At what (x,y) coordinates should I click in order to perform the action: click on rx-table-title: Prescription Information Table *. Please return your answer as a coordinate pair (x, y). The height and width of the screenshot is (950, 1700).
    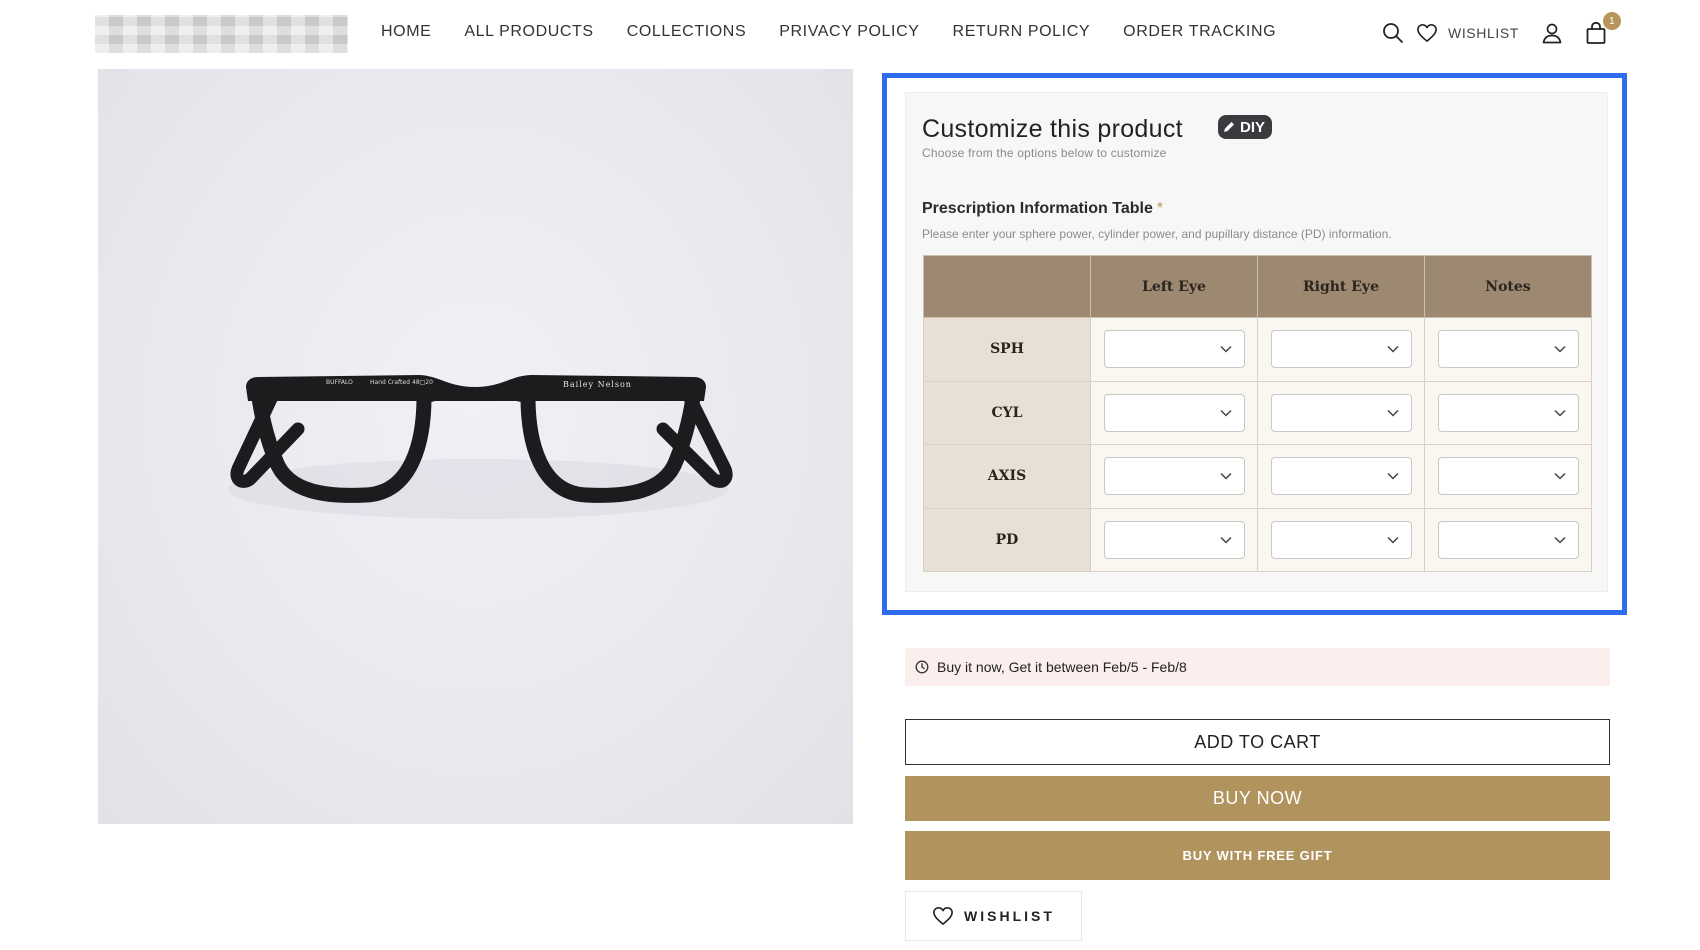
    Looking at the image, I should click on (1042, 209).